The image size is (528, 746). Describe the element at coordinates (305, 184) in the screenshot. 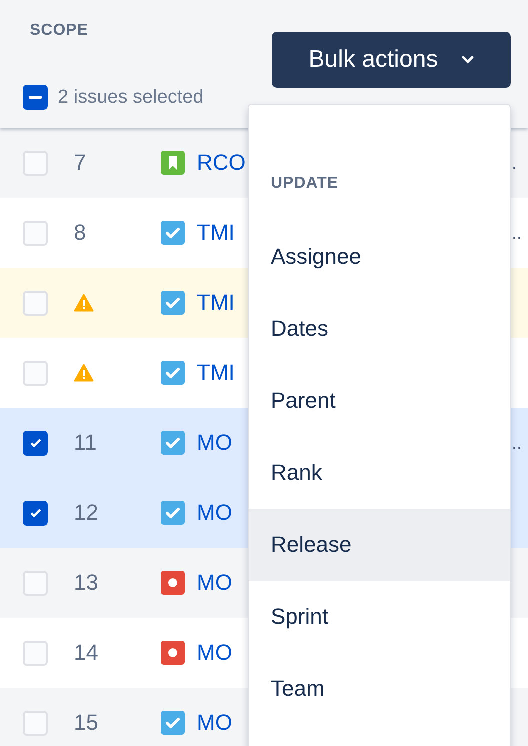

I see `menu-section-title: UPDATE` at that location.